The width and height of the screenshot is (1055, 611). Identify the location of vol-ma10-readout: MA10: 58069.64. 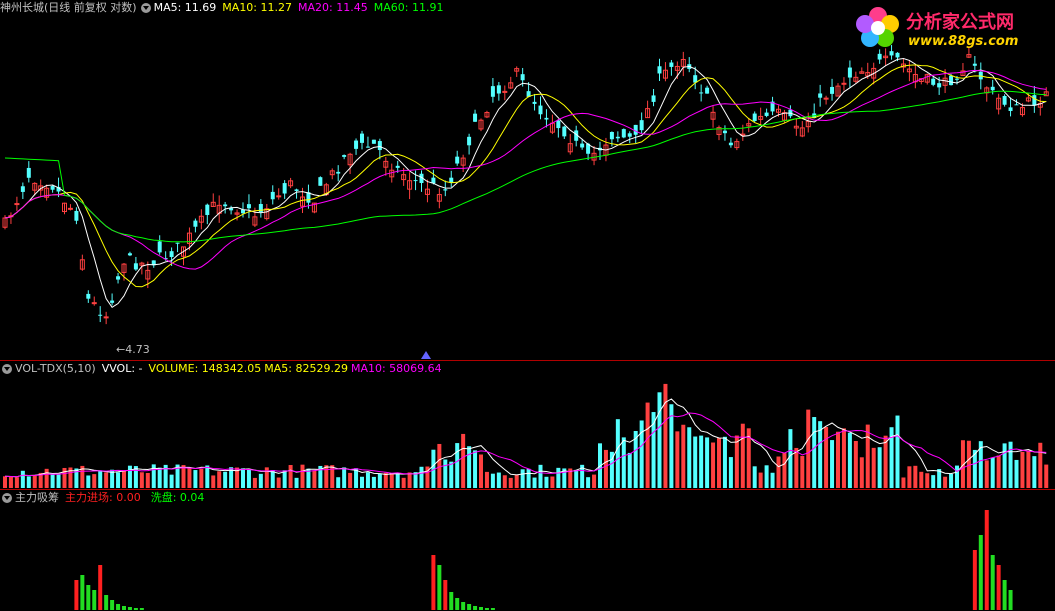
(396, 368).